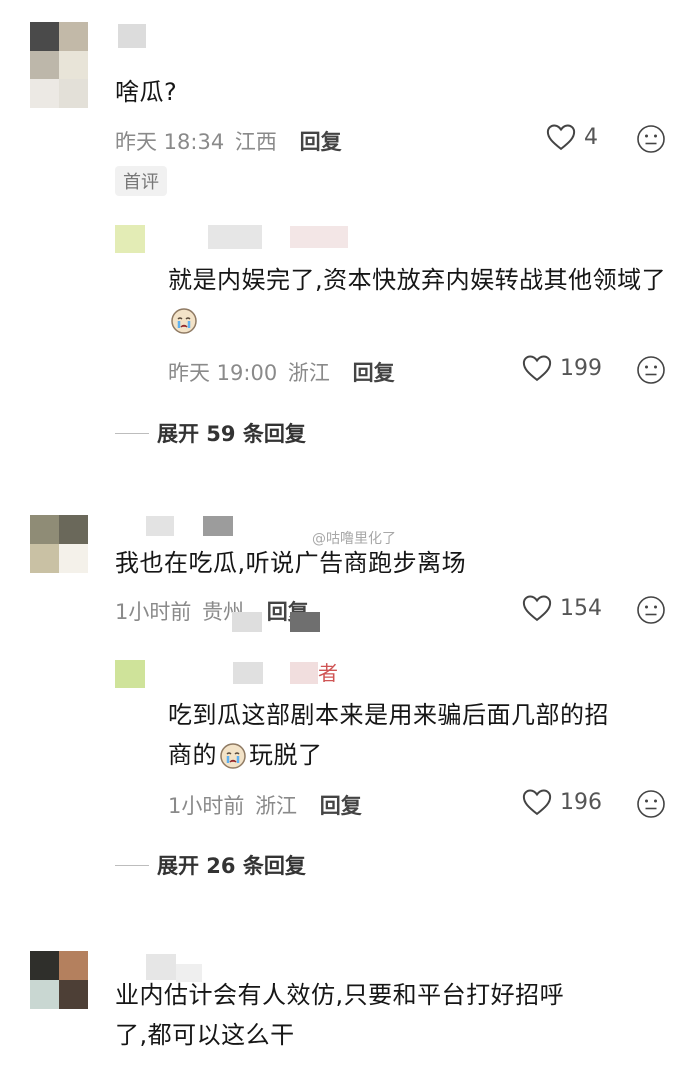  I want to click on comment-location: 江西, so click(255, 142).